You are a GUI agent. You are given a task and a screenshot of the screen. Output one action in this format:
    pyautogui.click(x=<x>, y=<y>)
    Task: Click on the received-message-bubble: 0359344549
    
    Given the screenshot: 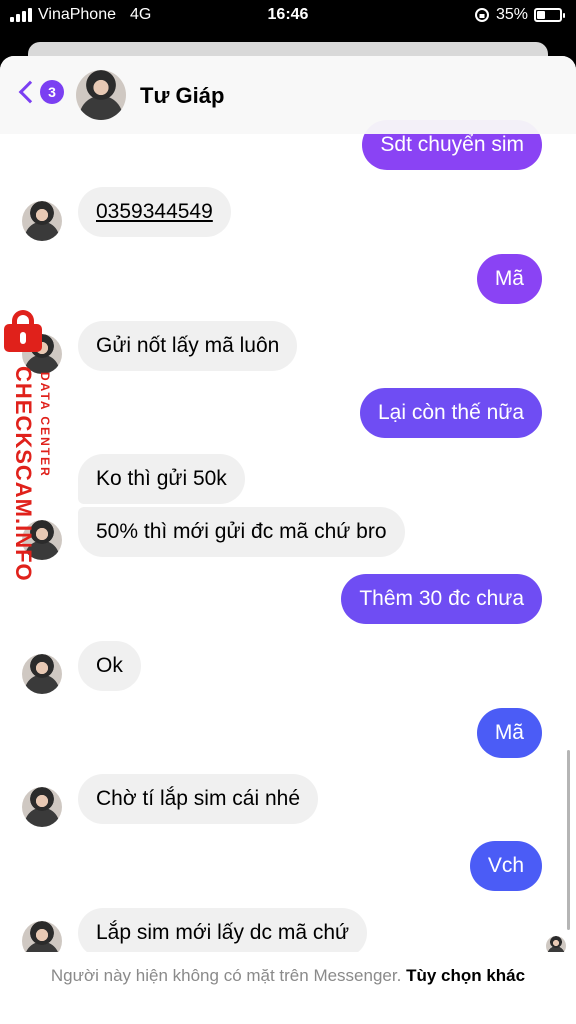 What is the action you would take?
    pyautogui.click(x=154, y=212)
    